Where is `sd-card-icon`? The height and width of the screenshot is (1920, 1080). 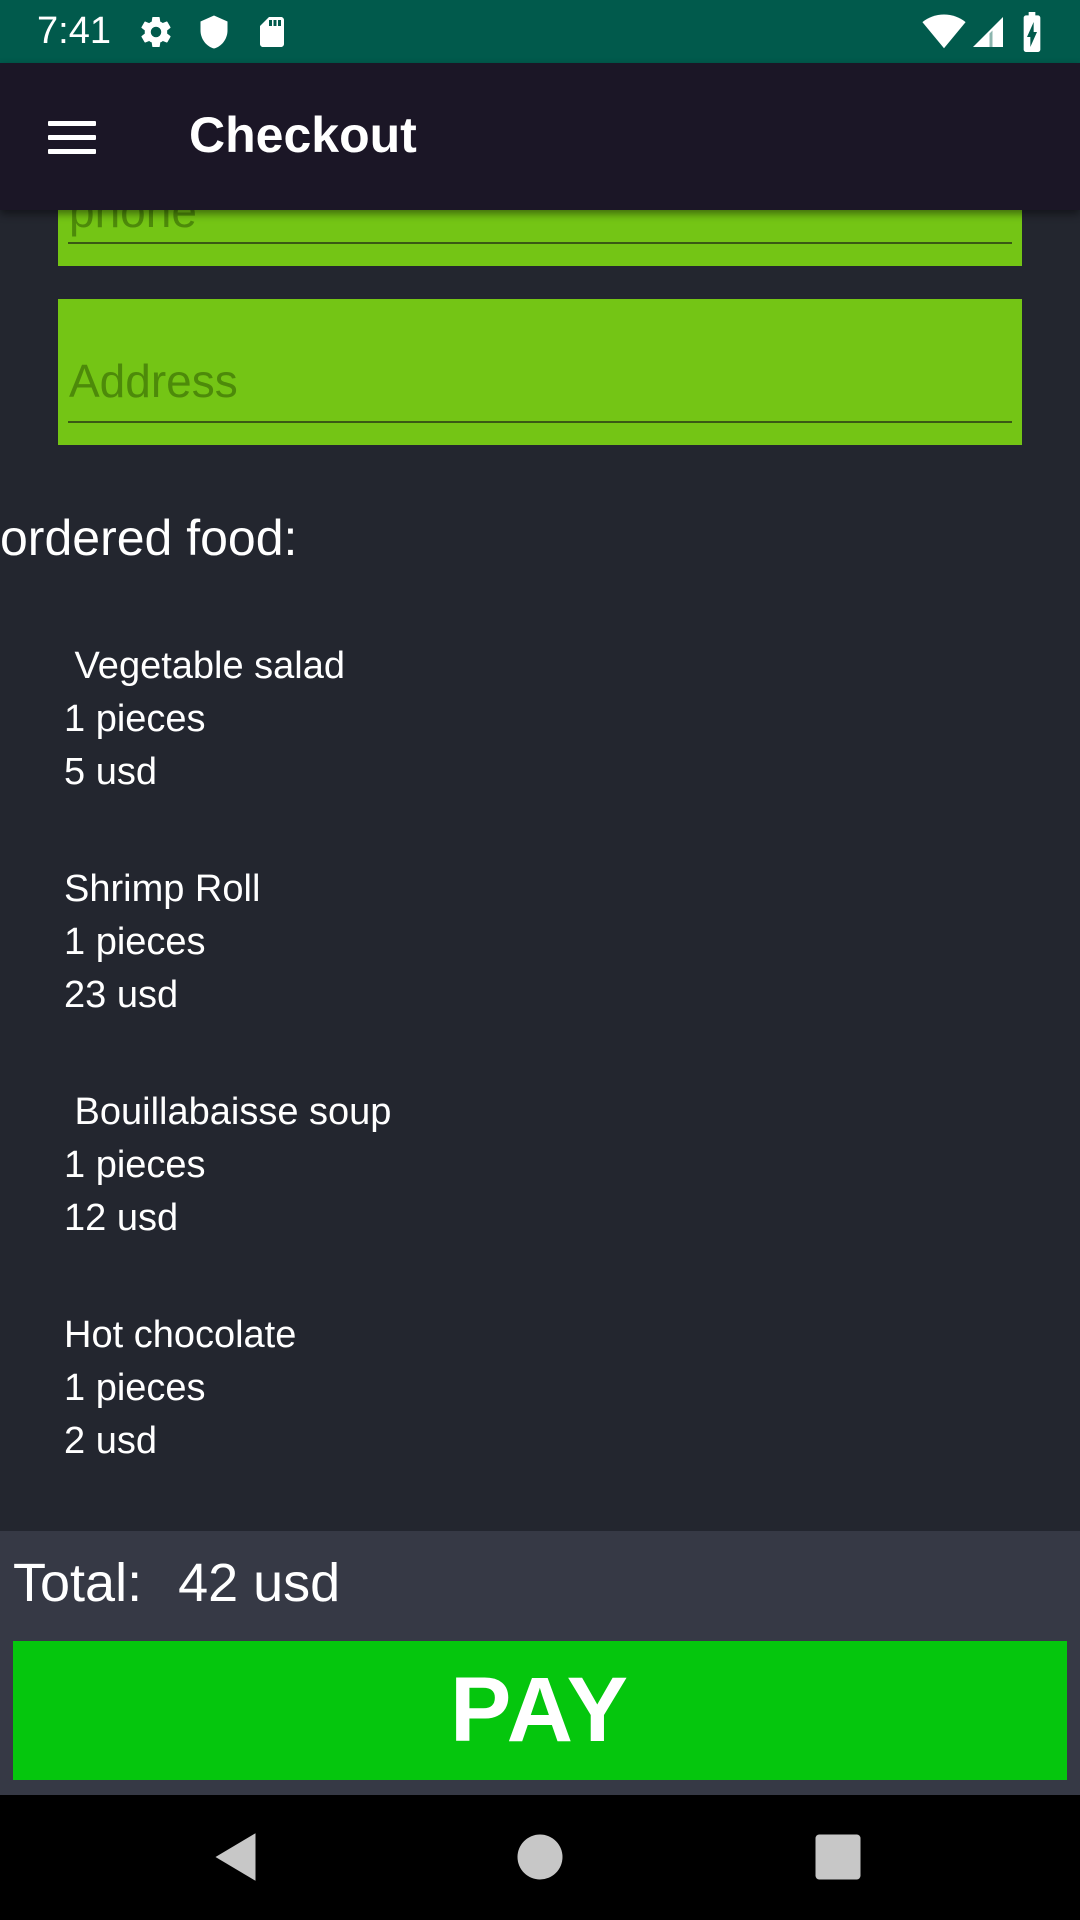 sd-card-icon is located at coordinates (272, 32).